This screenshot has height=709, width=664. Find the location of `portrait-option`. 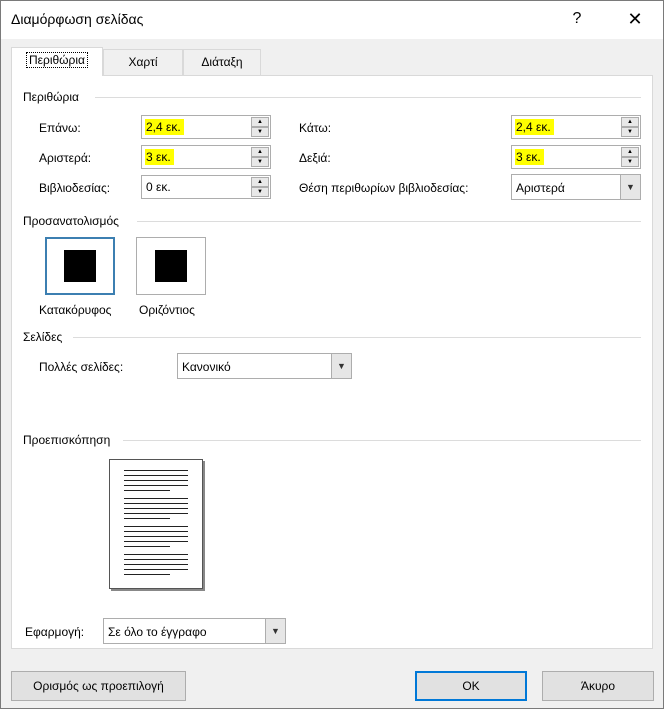

portrait-option is located at coordinates (80, 266).